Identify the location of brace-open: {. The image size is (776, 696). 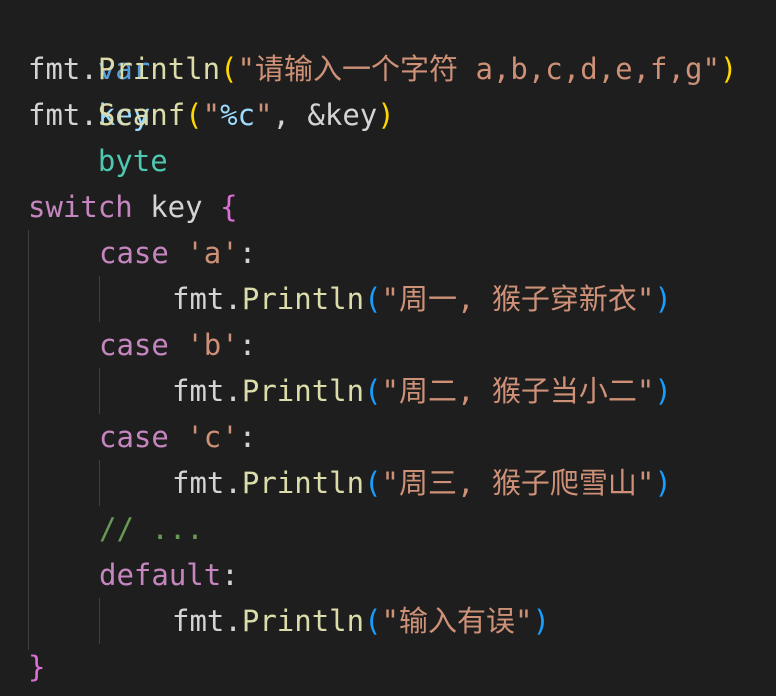
(229, 207).